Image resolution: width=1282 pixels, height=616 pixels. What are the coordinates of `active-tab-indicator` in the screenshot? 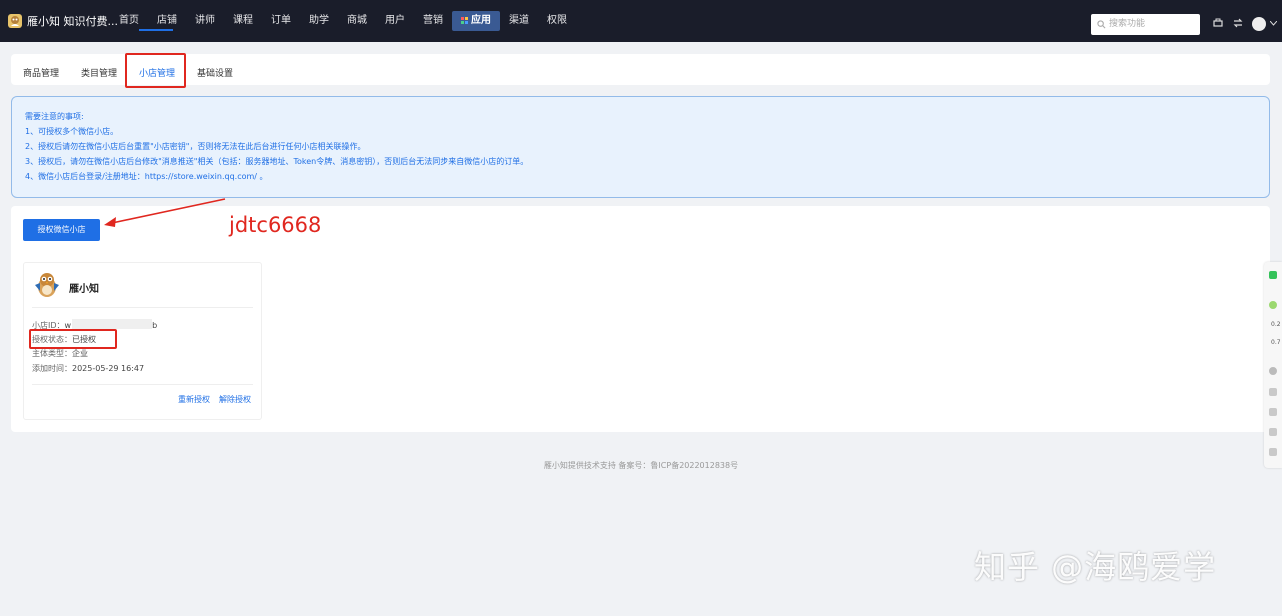 It's located at (156, 30).